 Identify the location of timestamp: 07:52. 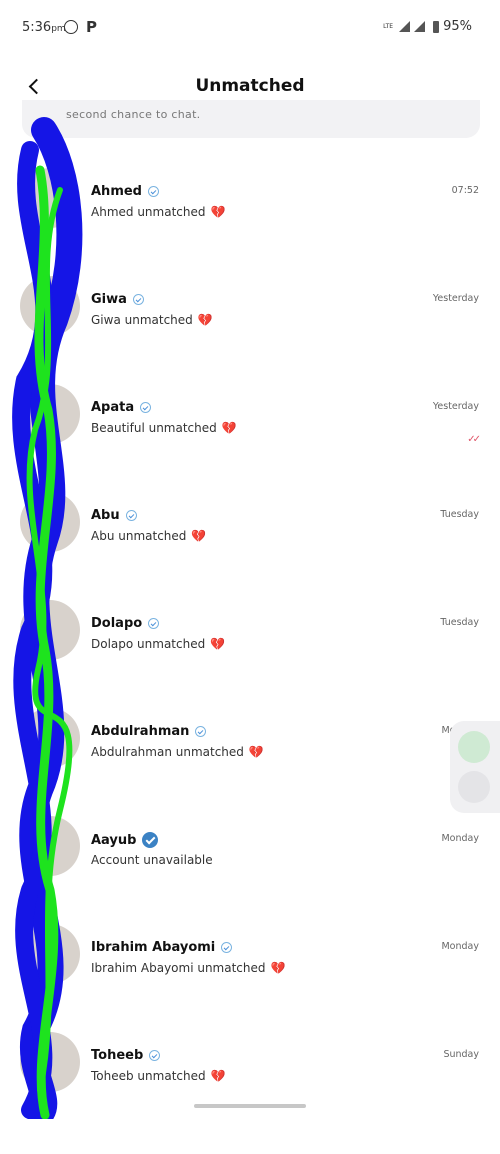
(465, 190).